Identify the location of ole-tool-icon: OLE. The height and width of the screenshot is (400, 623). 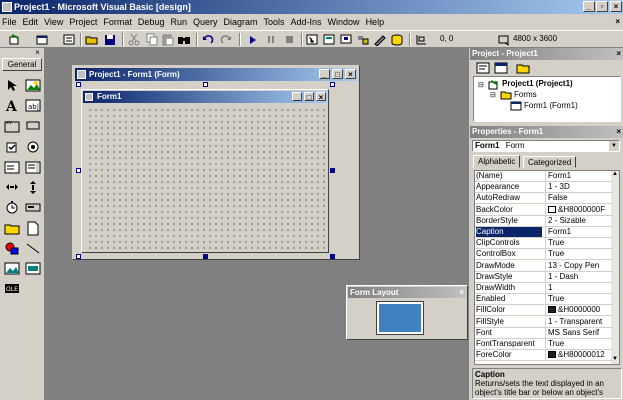
(12, 288).